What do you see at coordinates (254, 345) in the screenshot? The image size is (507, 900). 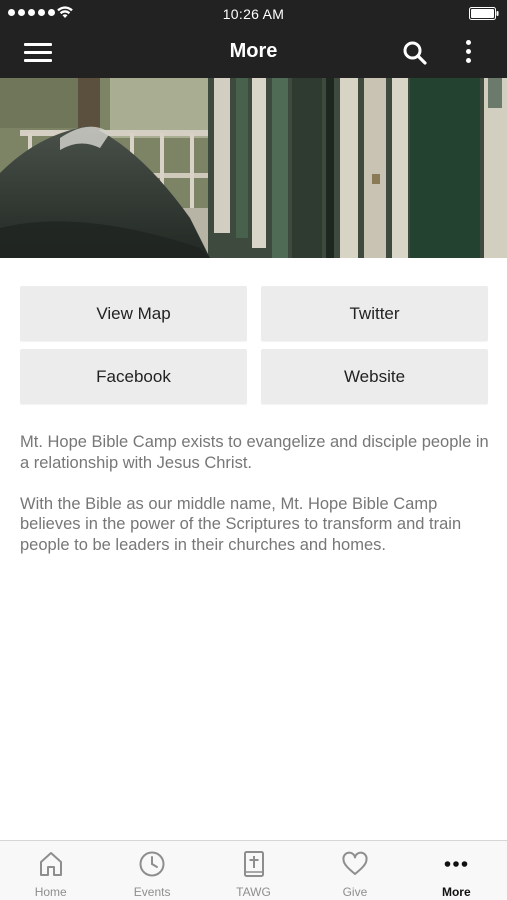 I see `action-buttons: View Map Twitter Facebook Website` at bounding box center [254, 345].